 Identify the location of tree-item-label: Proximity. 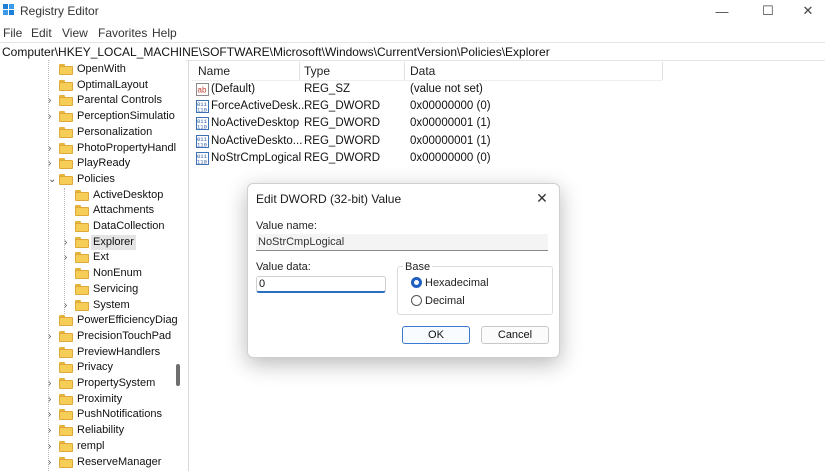
(100, 398).